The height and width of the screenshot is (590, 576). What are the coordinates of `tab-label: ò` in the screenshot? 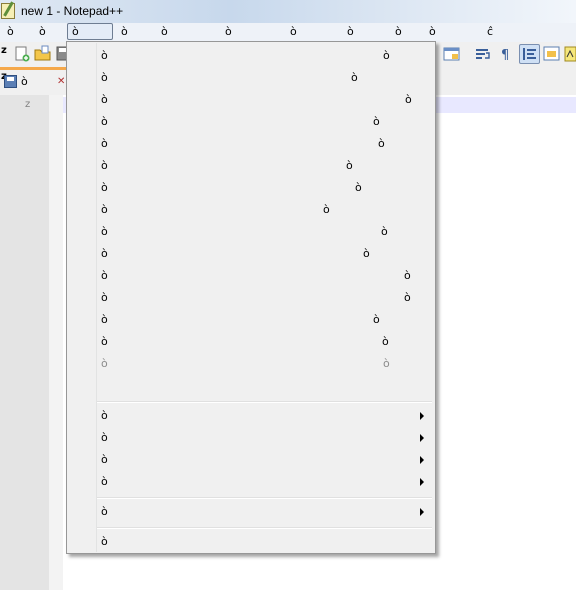 It's located at (24, 81).